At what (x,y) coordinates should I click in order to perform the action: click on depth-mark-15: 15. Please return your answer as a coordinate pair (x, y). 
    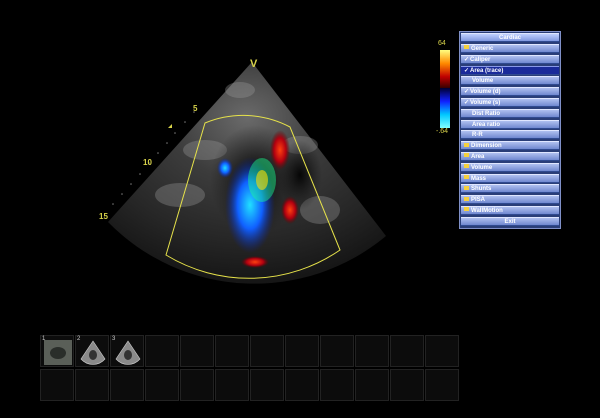
    Looking at the image, I should click on (103, 216).